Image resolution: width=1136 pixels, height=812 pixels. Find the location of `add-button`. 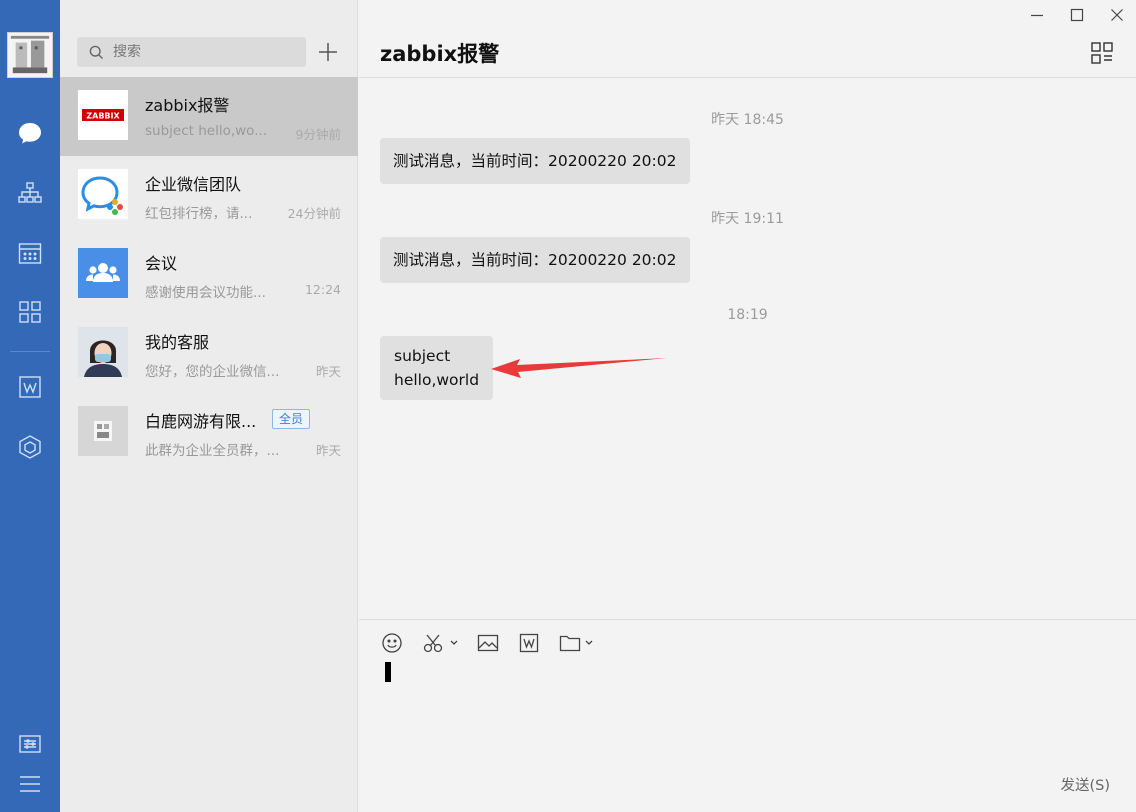

add-button is located at coordinates (328, 52).